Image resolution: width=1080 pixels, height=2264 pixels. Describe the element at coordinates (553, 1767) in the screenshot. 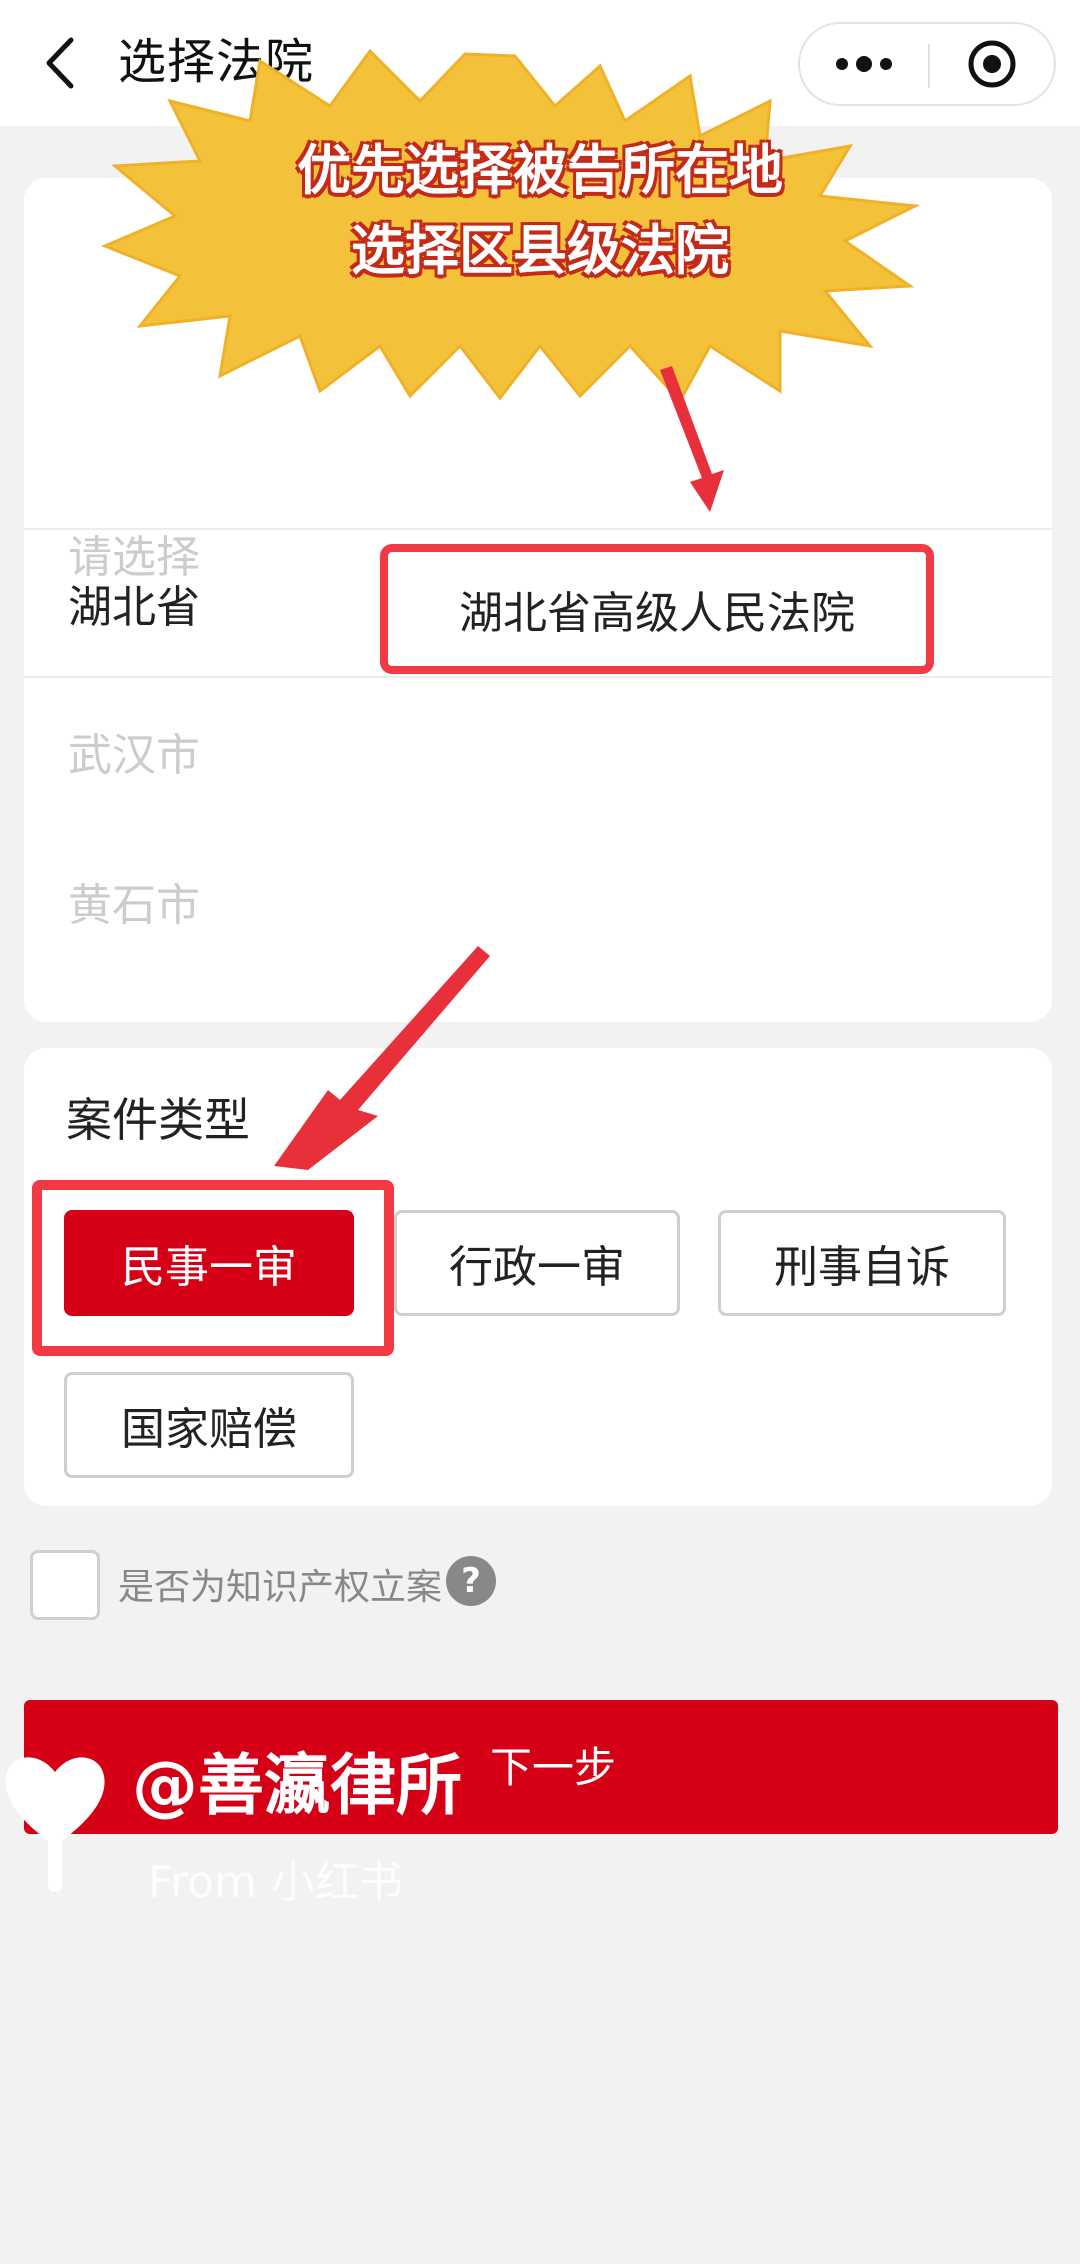

I see `next-step-label: 下一步` at that location.